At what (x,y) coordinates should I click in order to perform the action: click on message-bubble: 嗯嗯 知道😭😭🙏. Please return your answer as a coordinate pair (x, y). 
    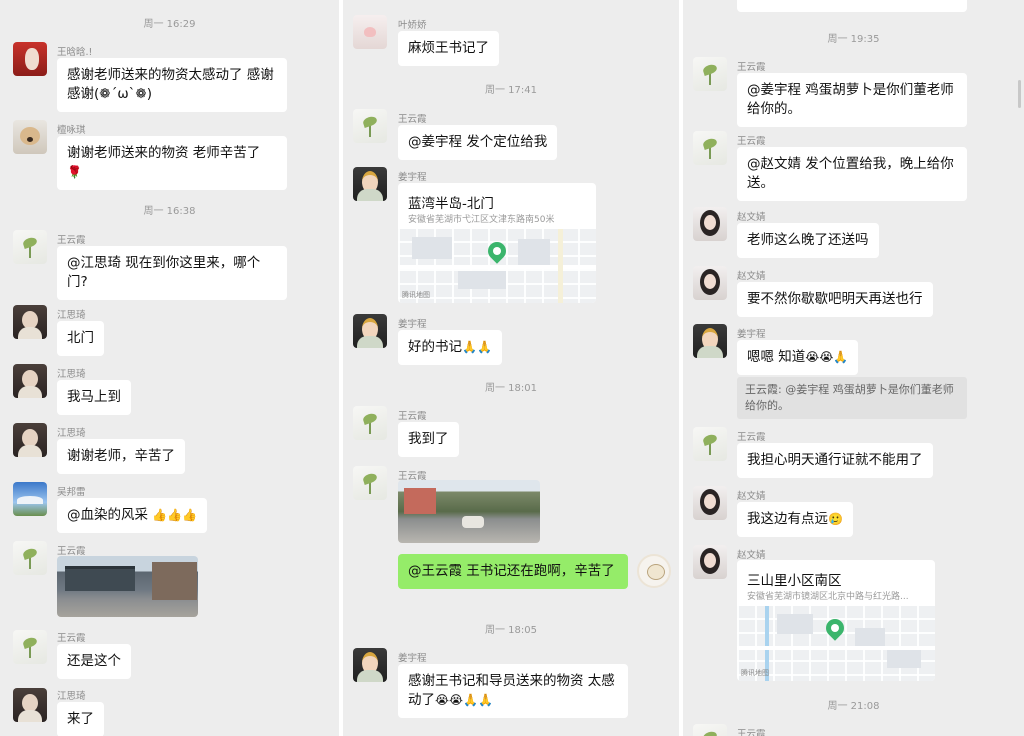
    Looking at the image, I should click on (798, 357).